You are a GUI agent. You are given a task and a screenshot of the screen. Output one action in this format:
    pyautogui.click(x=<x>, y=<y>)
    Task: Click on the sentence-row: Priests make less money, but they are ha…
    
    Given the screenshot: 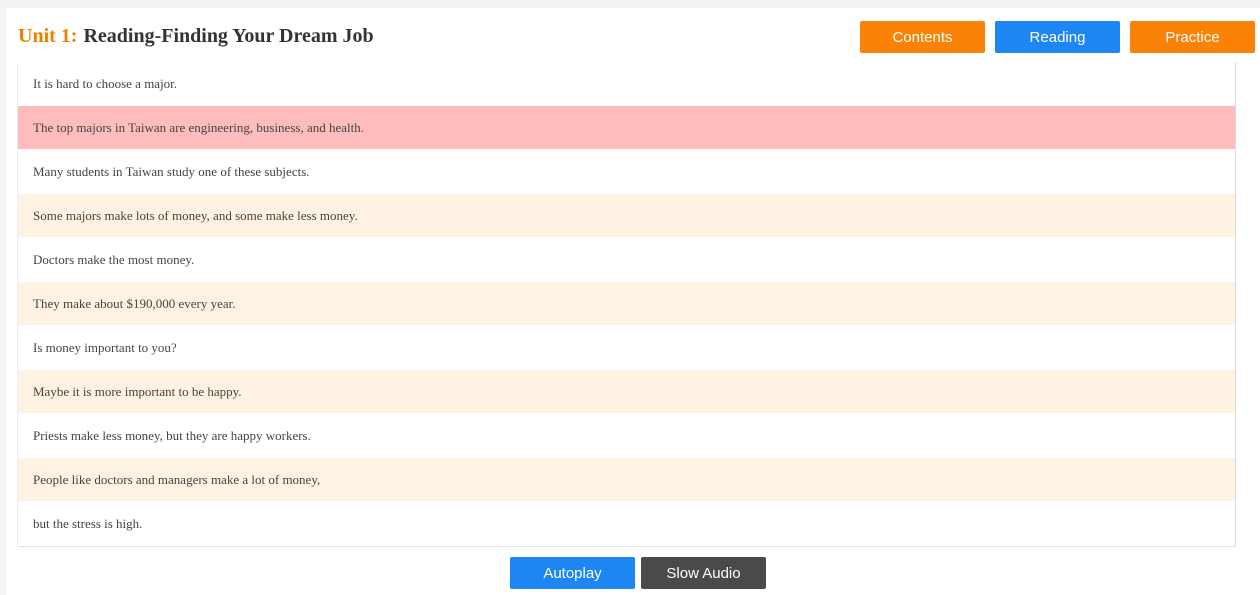 What is the action you would take?
    pyautogui.click(x=626, y=435)
    